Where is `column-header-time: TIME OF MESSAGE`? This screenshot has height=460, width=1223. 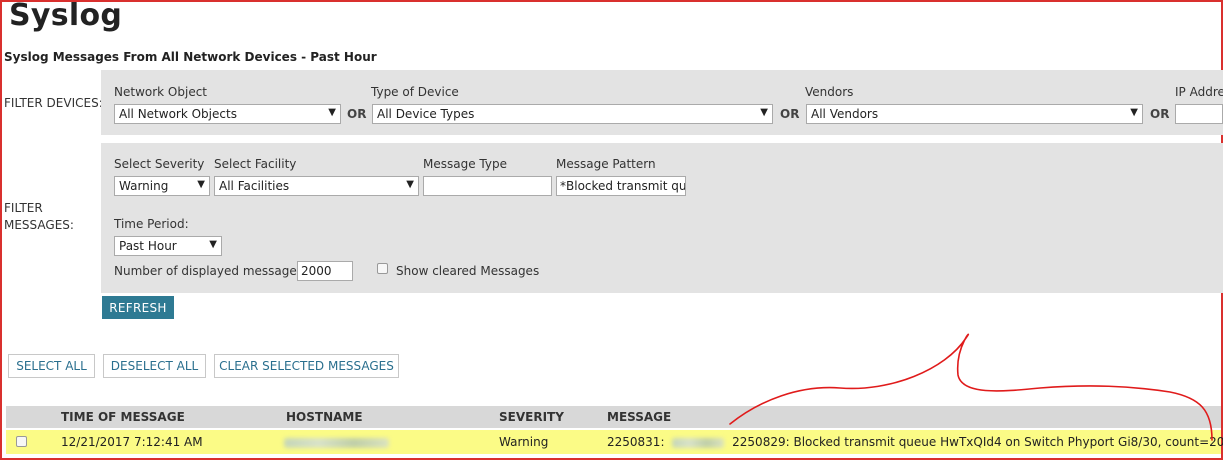
column-header-time: TIME OF MESSAGE is located at coordinates (123, 417).